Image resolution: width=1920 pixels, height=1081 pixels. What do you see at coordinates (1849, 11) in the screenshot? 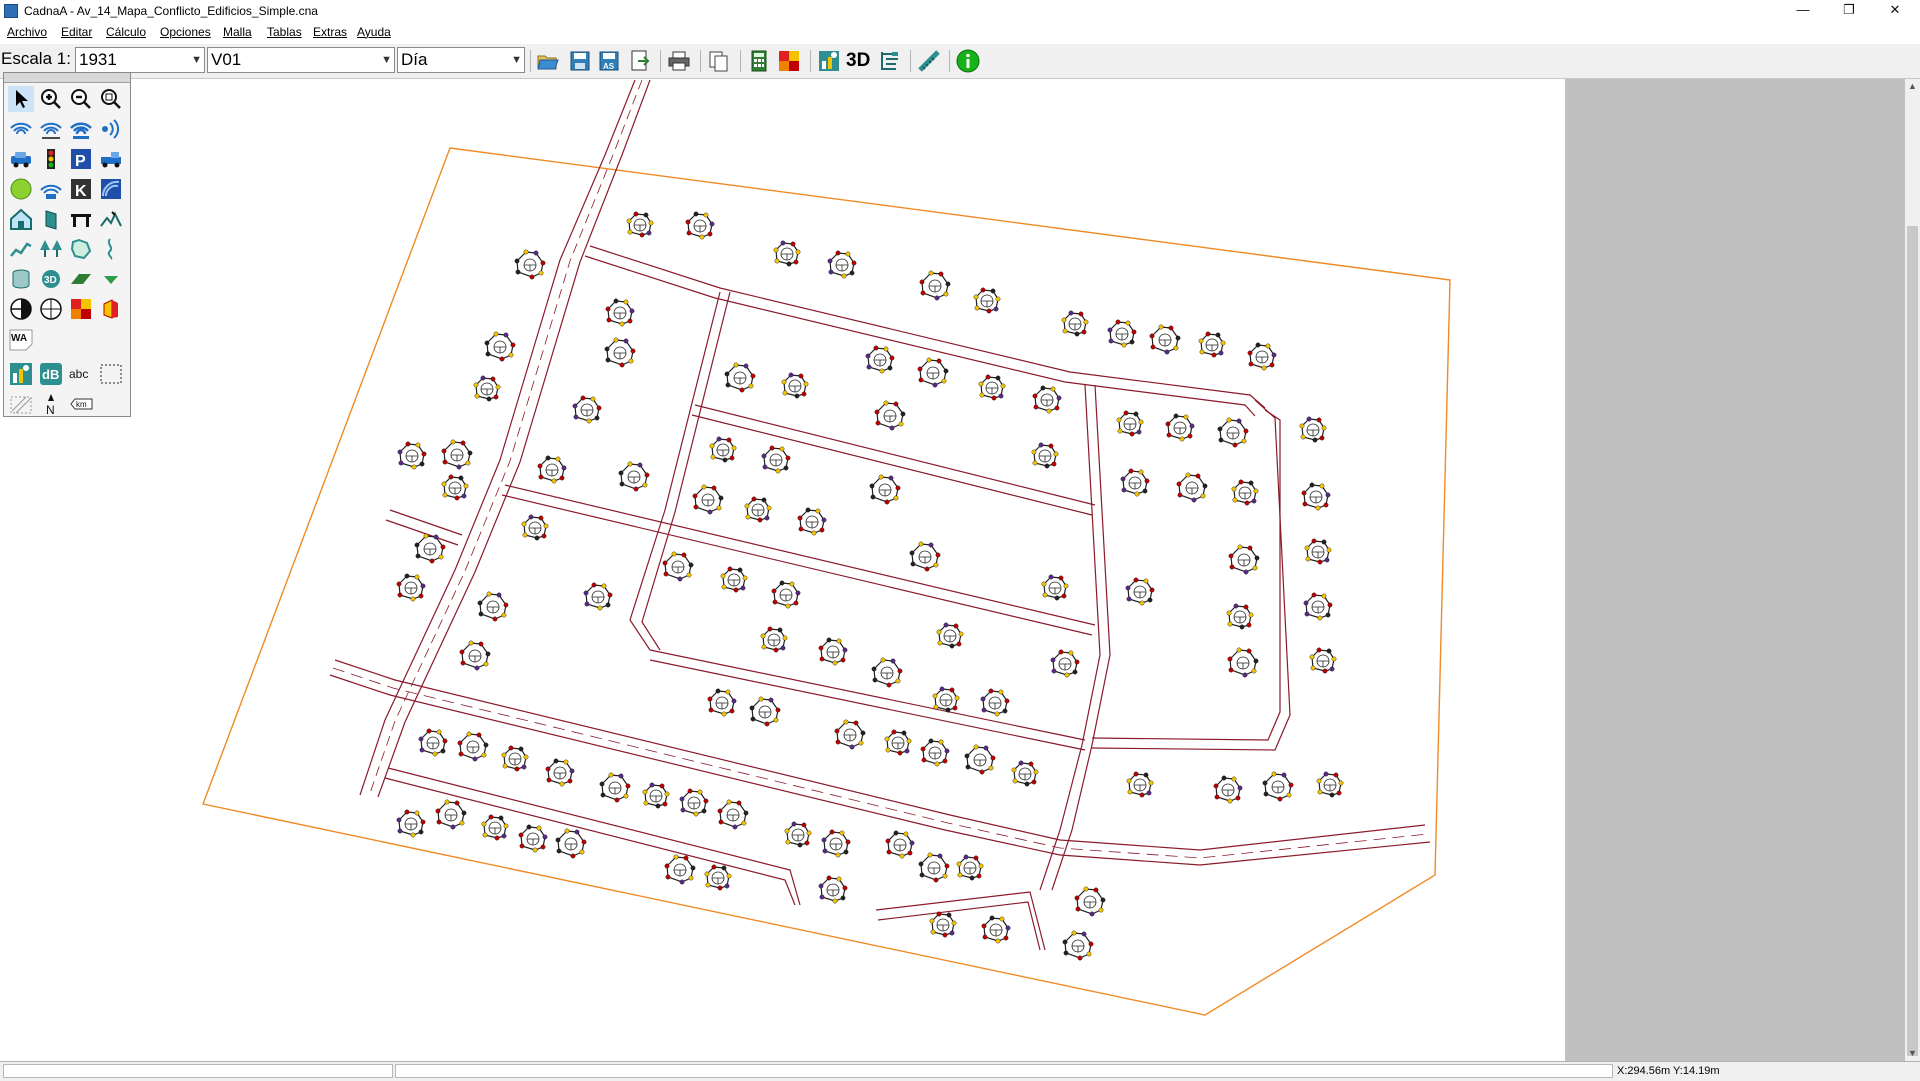
I see `restore-button: ❐` at bounding box center [1849, 11].